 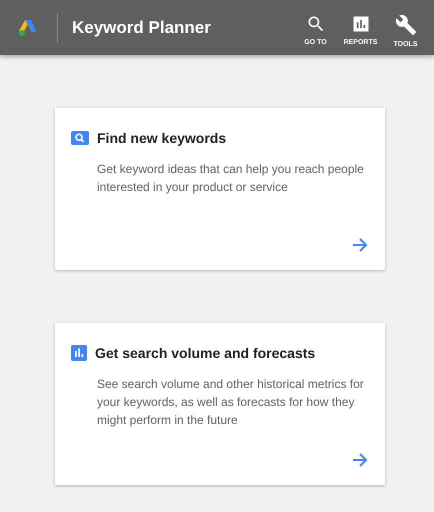 What do you see at coordinates (205, 353) in the screenshot?
I see `card-title: Get search volume and forecasts` at bounding box center [205, 353].